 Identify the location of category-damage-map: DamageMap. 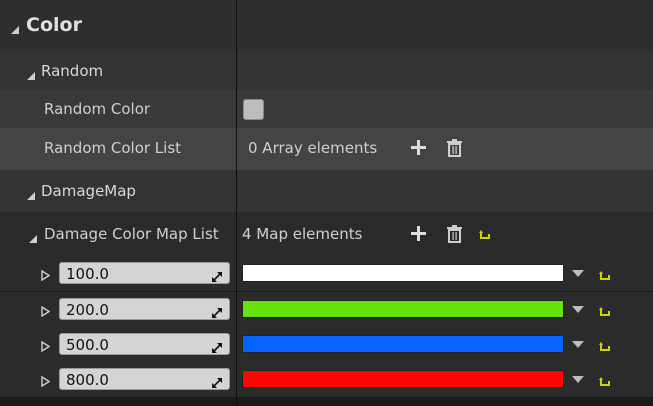
(326, 191).